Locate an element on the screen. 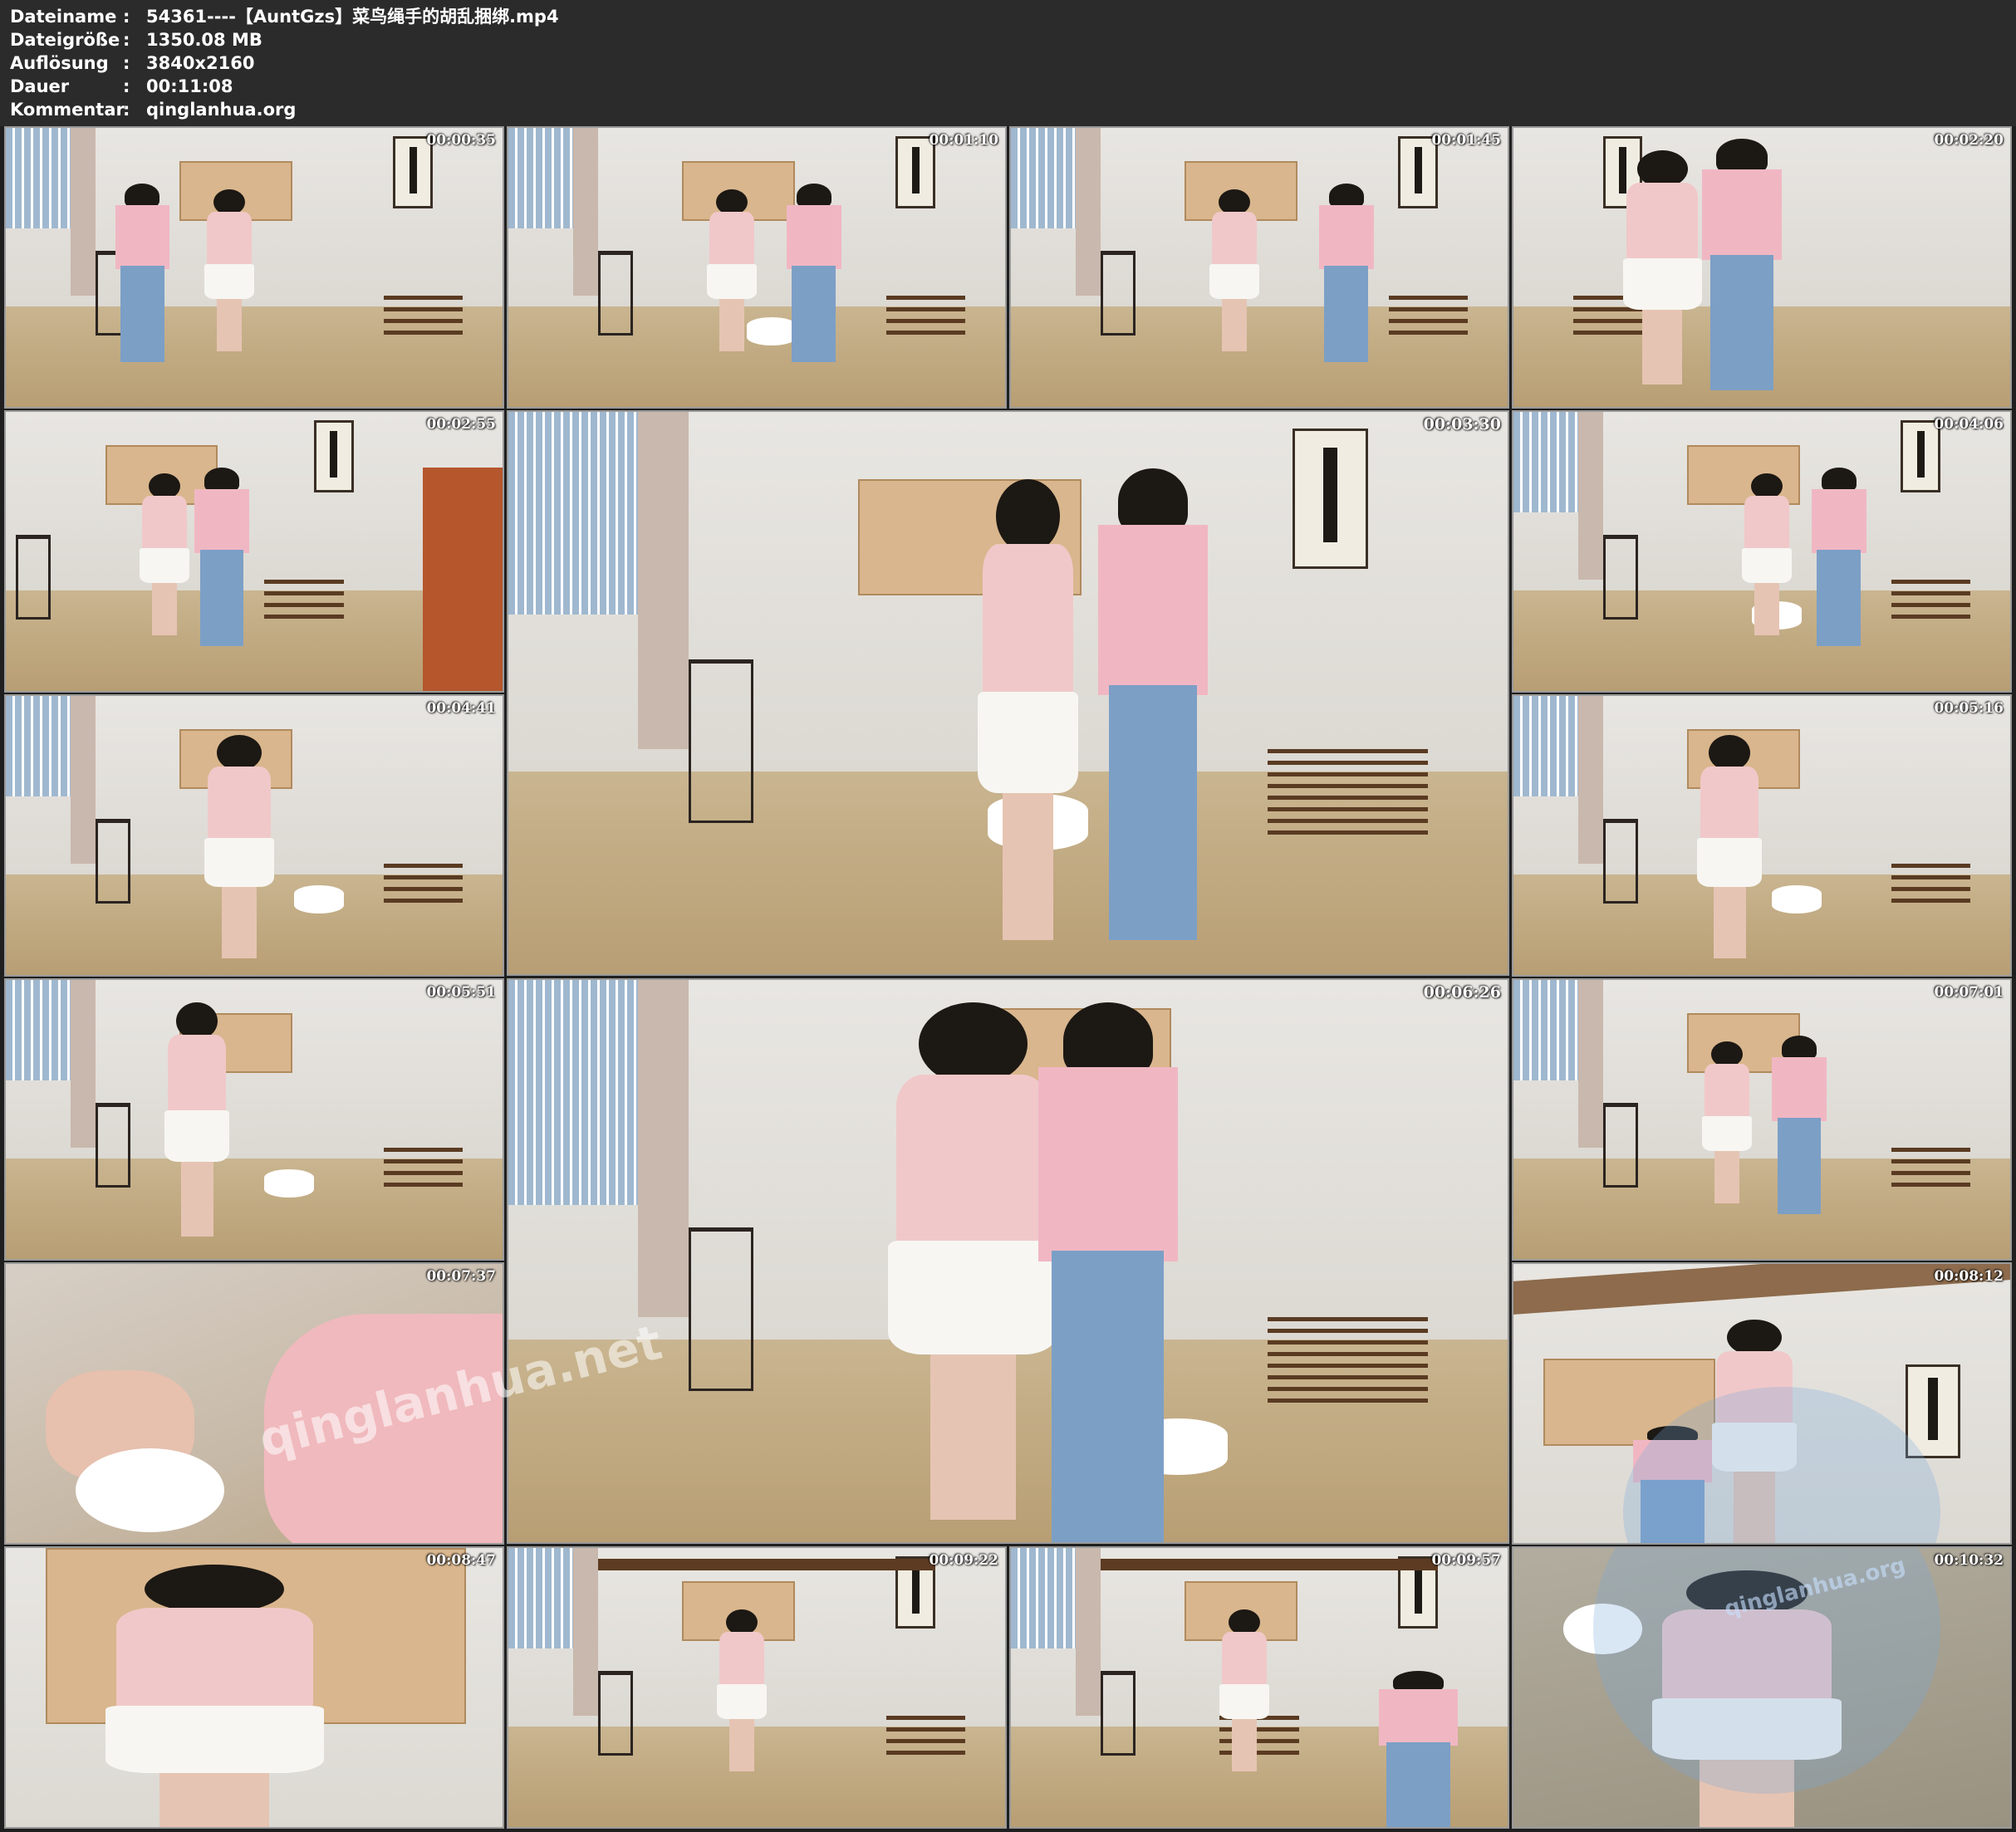 This screenshot has width=2016, height=1832. timestamp-label: 00:07:37 is located at coordinates (461, 1276).